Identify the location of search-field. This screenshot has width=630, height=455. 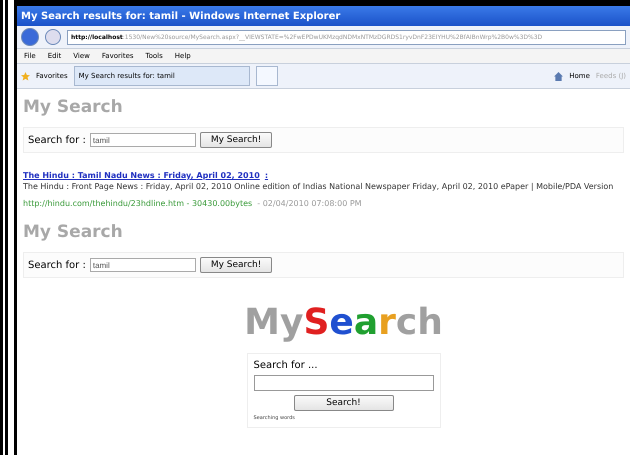
(344, 383).